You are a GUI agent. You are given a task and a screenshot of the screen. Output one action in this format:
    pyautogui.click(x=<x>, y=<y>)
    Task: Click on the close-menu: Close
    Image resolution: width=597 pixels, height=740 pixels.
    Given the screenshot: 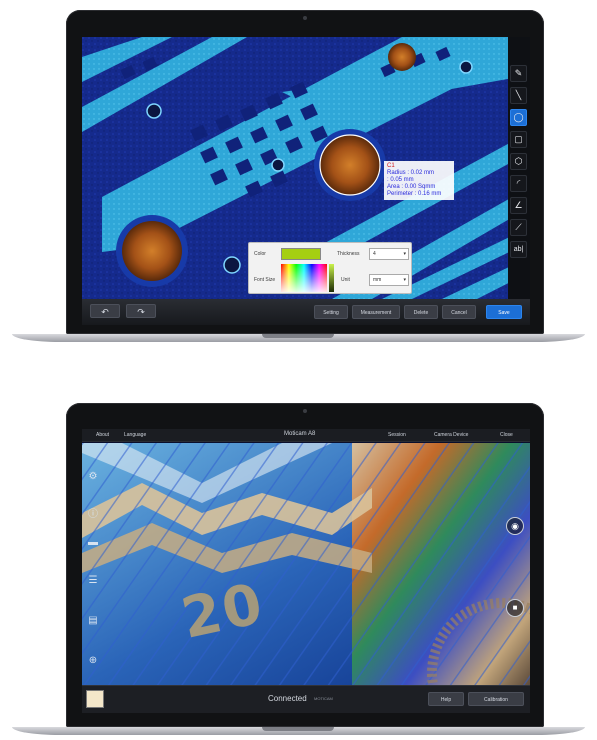 What is the action you would take?
    pyautogui.click(x=506, y=435)
    